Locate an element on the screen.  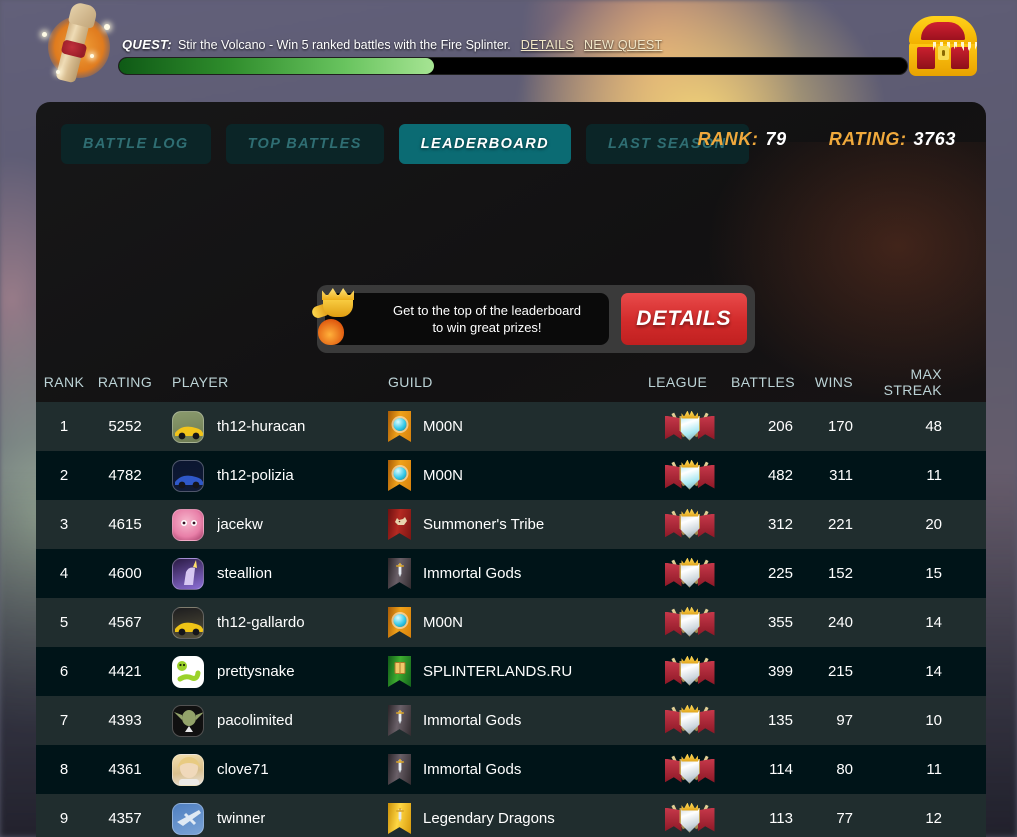
rating-display: RATING: 3763 is located at coordinates (892, 139).